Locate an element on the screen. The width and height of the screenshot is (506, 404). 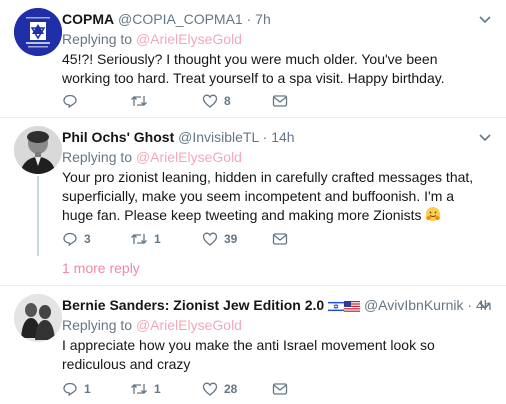
tweet-timestamp: 7h is located at coordinates (263, 19).